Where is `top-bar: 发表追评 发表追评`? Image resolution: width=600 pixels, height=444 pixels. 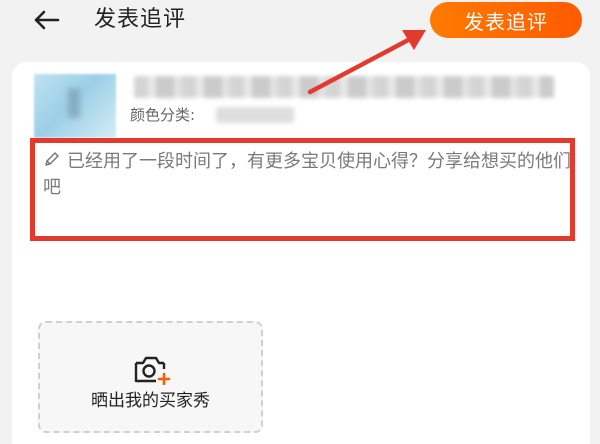 top-bar: 发表追评 发表追评 is located at coordinates (300, 24).